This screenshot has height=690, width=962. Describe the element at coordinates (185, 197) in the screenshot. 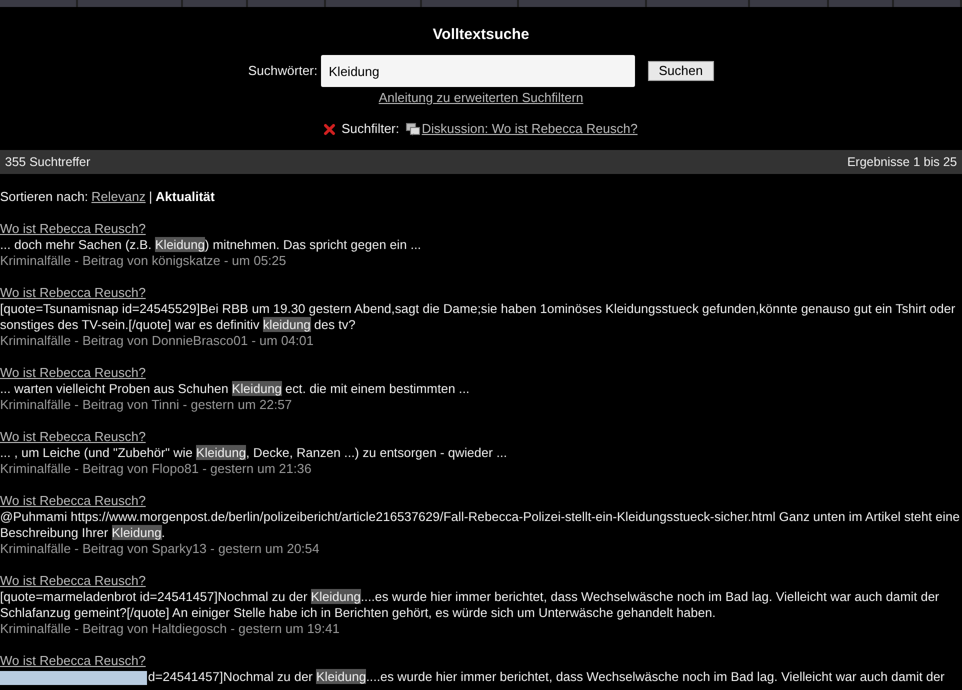

I see `sort-option: Aktualität` at that location.